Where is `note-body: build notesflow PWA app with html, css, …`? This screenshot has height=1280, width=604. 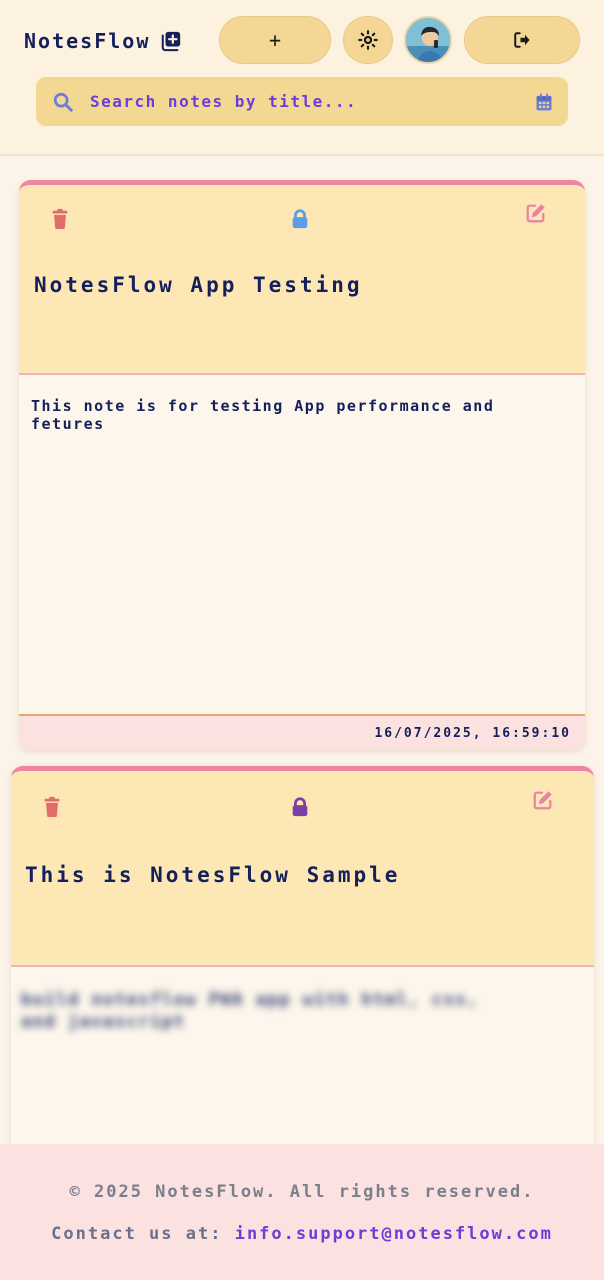
note-body: build notesflow PWA app with html, css, … is located at coordinates (250, 1011).